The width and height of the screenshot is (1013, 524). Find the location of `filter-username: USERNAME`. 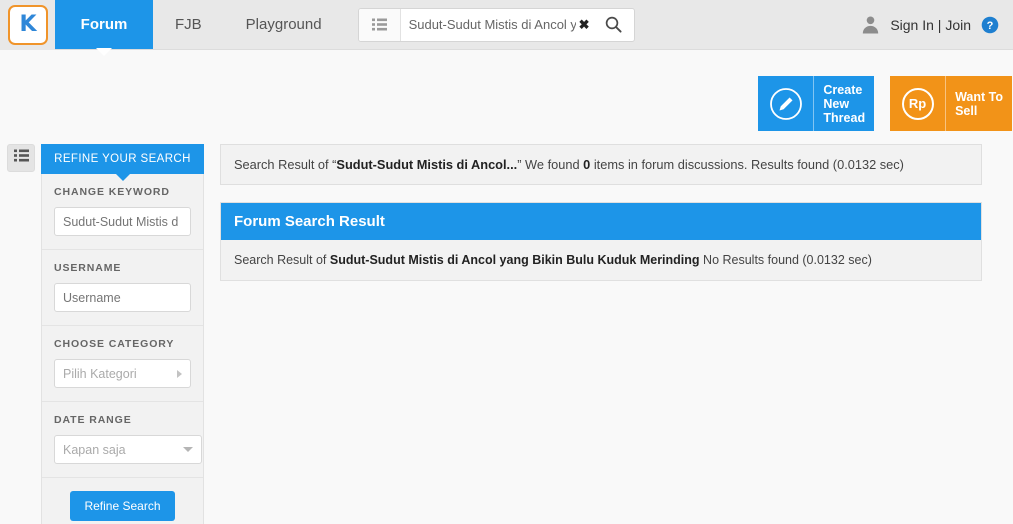

filter-username: USERNAME is located at coordinates (122, 288).